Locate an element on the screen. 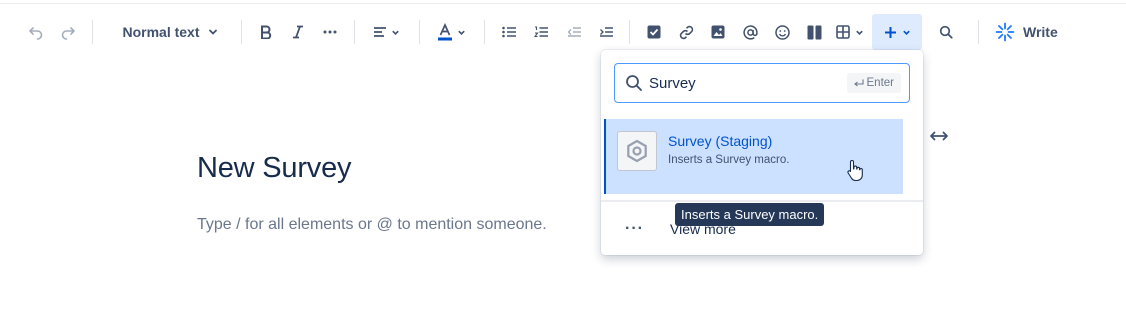  image-button is located at coordinates (718, 32).